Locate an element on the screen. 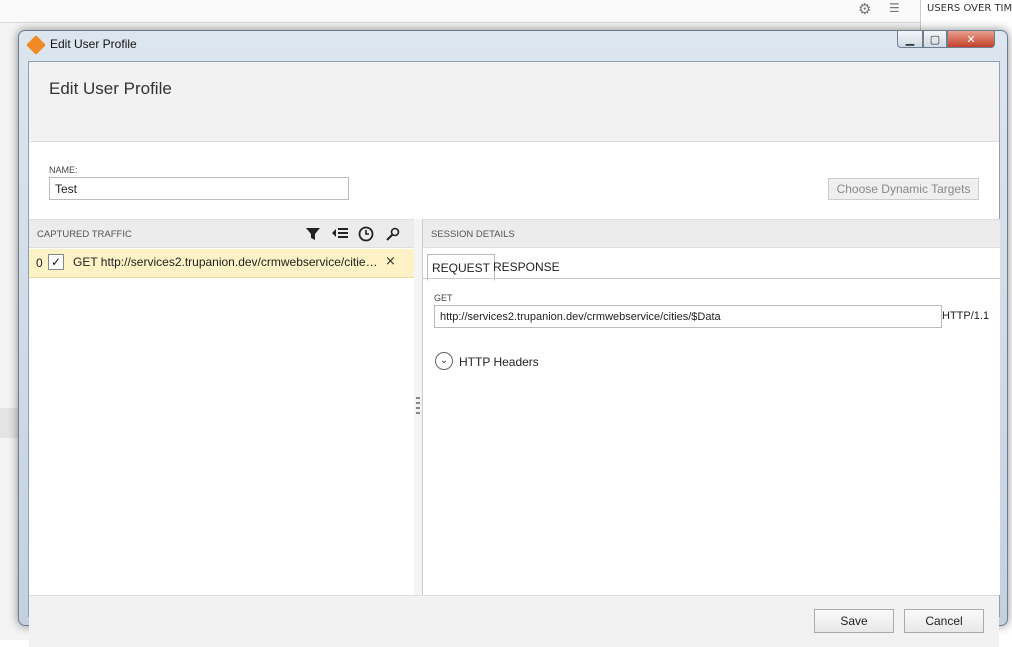  clock-icon is located at coordinates (366, 236).